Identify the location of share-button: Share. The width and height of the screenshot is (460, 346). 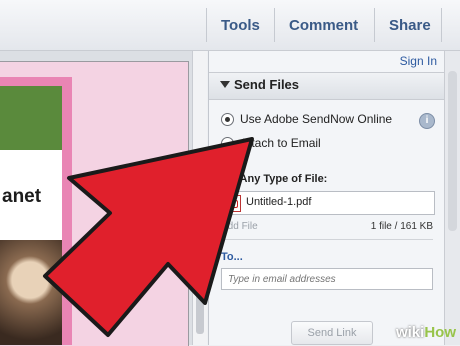
(410, 26).